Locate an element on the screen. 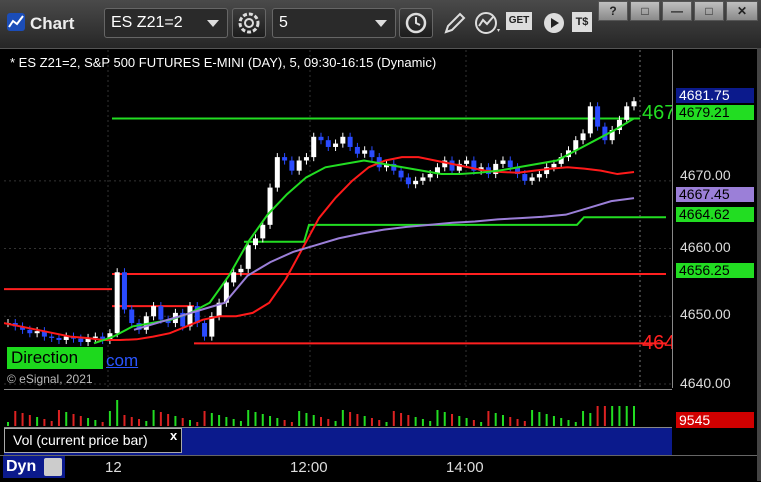  study-icon is located at coordinates (488, 23).